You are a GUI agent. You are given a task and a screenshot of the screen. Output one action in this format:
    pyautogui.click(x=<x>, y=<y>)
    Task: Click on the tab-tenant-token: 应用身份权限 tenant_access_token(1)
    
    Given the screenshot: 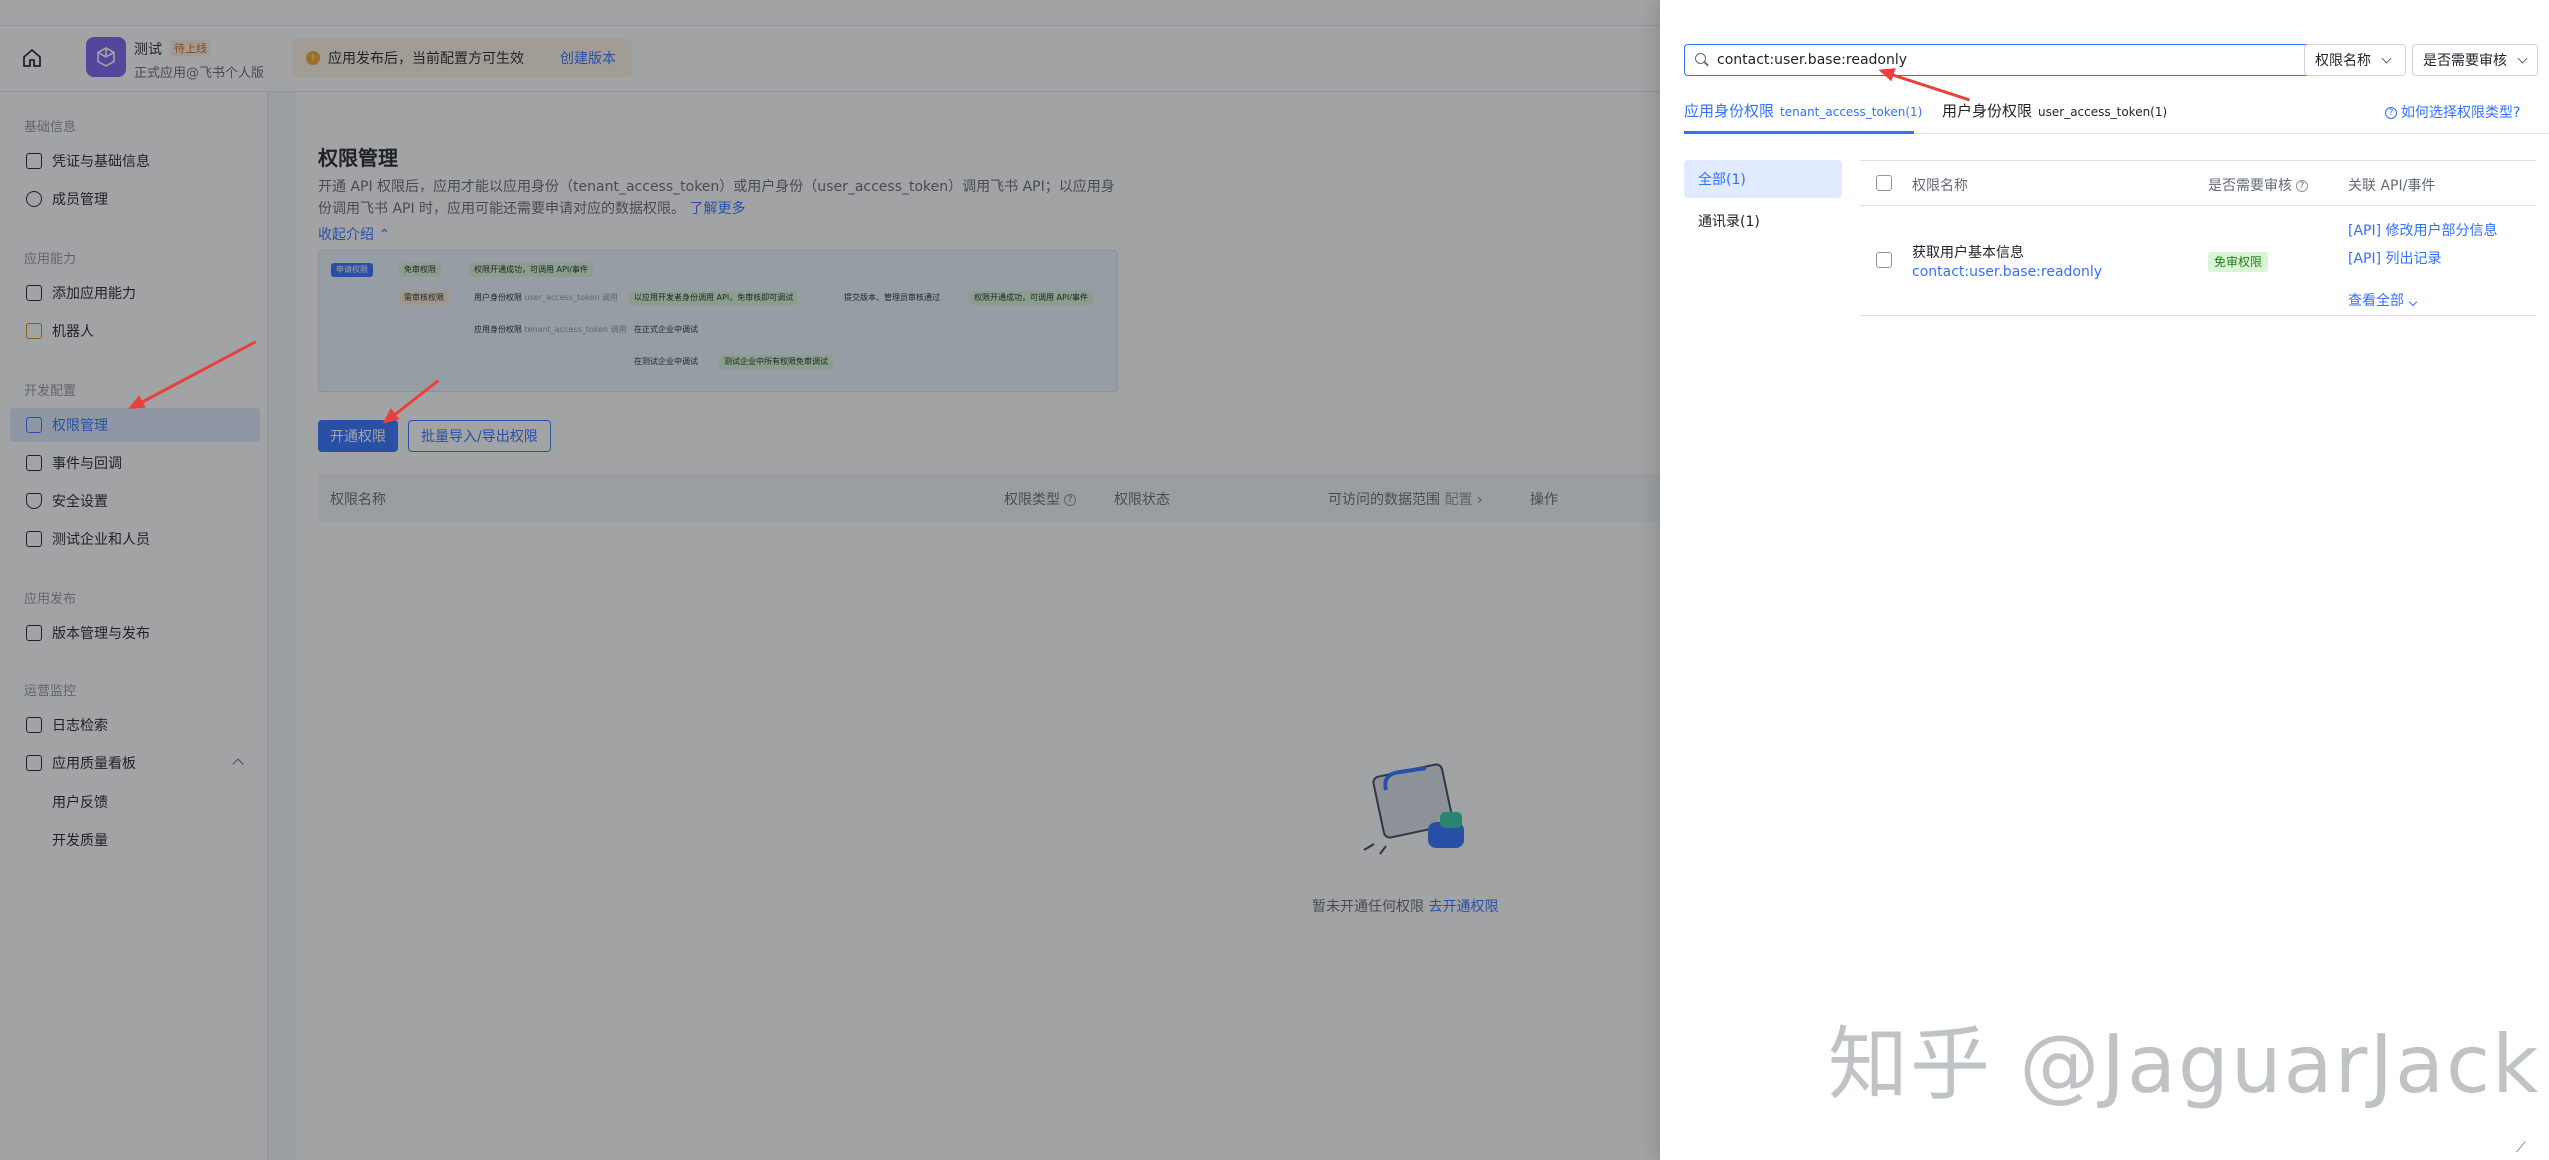 What is the action you would take?
    pyautogui.click(x=1803, y=110)
    